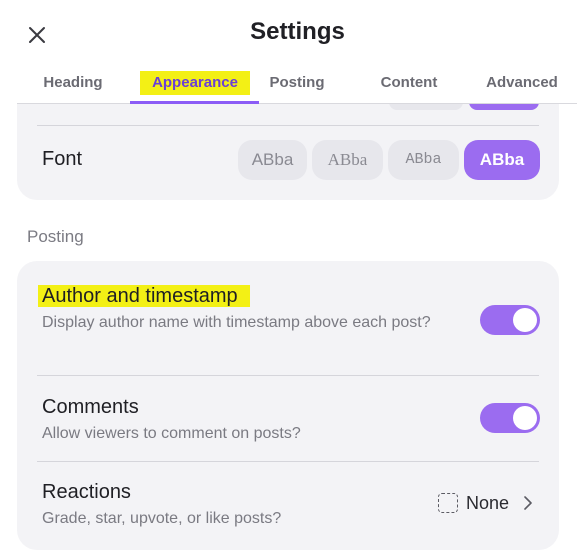 This screenshot has width=581, height=558. What do you see at coordinates (522, 86) in the screenshot?
I see `tab-advanced: Advanced` at bounding box center [522, 86].